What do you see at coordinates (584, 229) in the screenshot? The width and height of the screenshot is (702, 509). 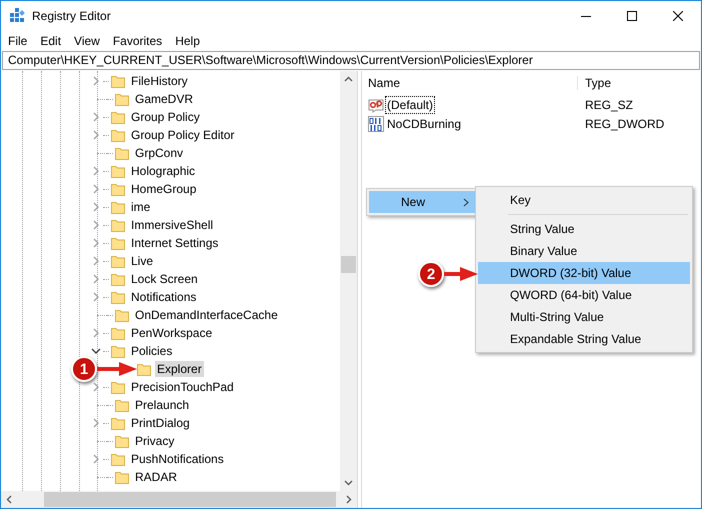 I see `menu-item: String Value` at bounding box center [584, 229].